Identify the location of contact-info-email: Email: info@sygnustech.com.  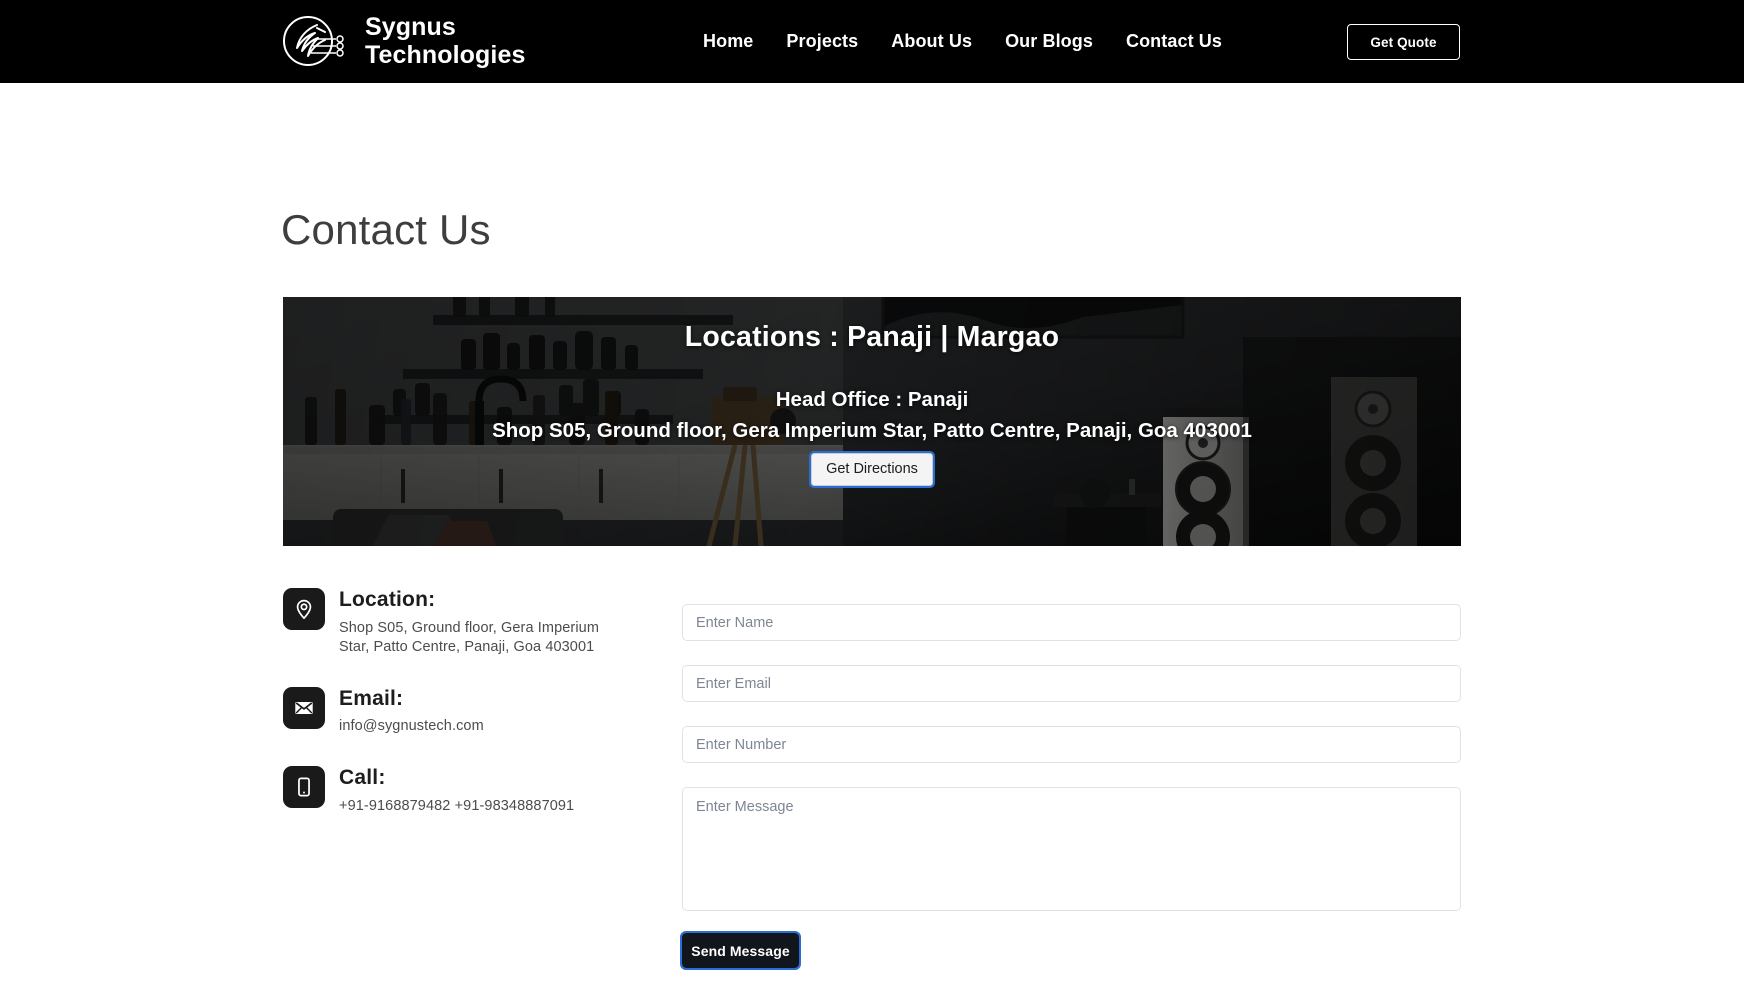
(448, 711).